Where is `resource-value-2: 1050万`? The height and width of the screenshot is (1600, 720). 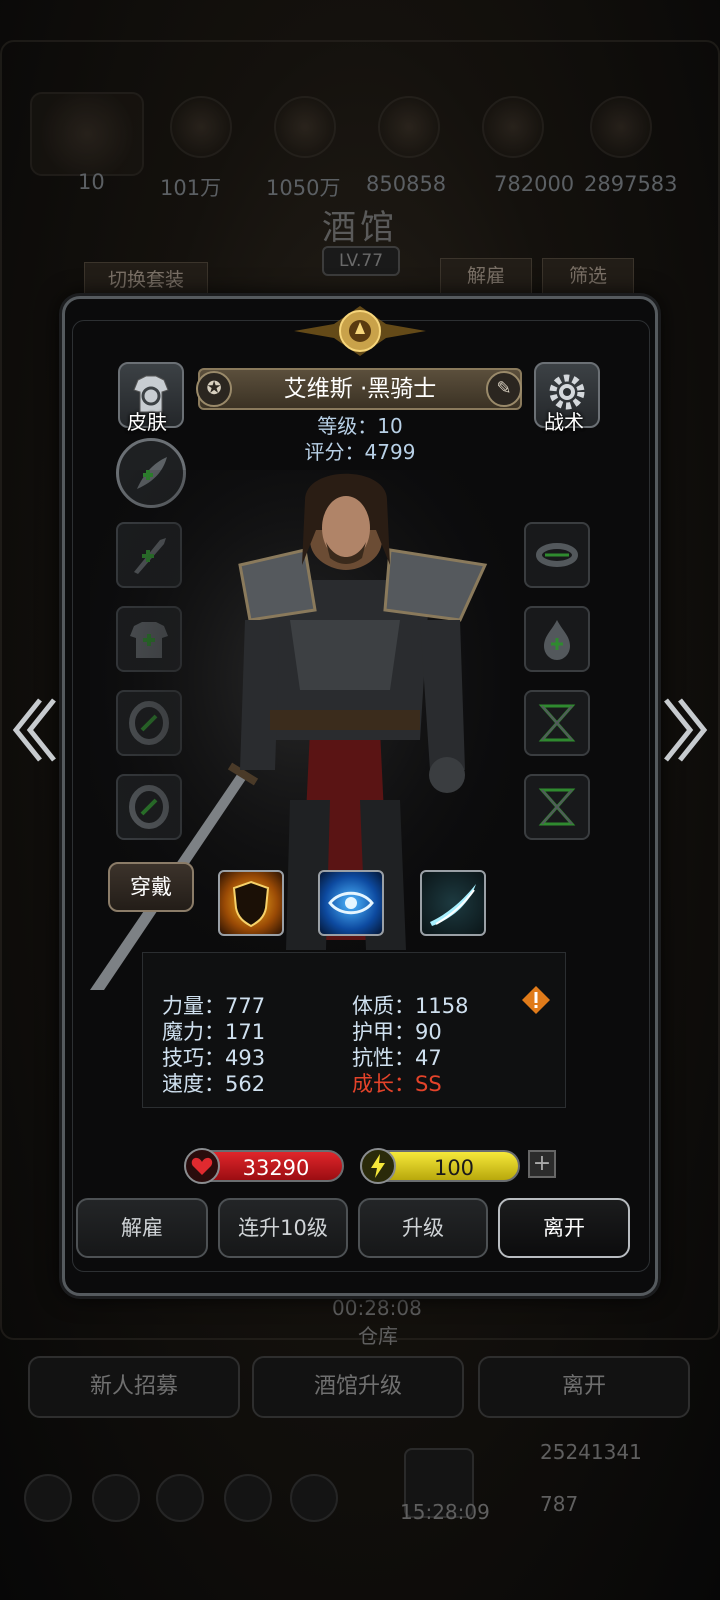 resource-value-2: 1050万 is located at coordinates (303, 188).